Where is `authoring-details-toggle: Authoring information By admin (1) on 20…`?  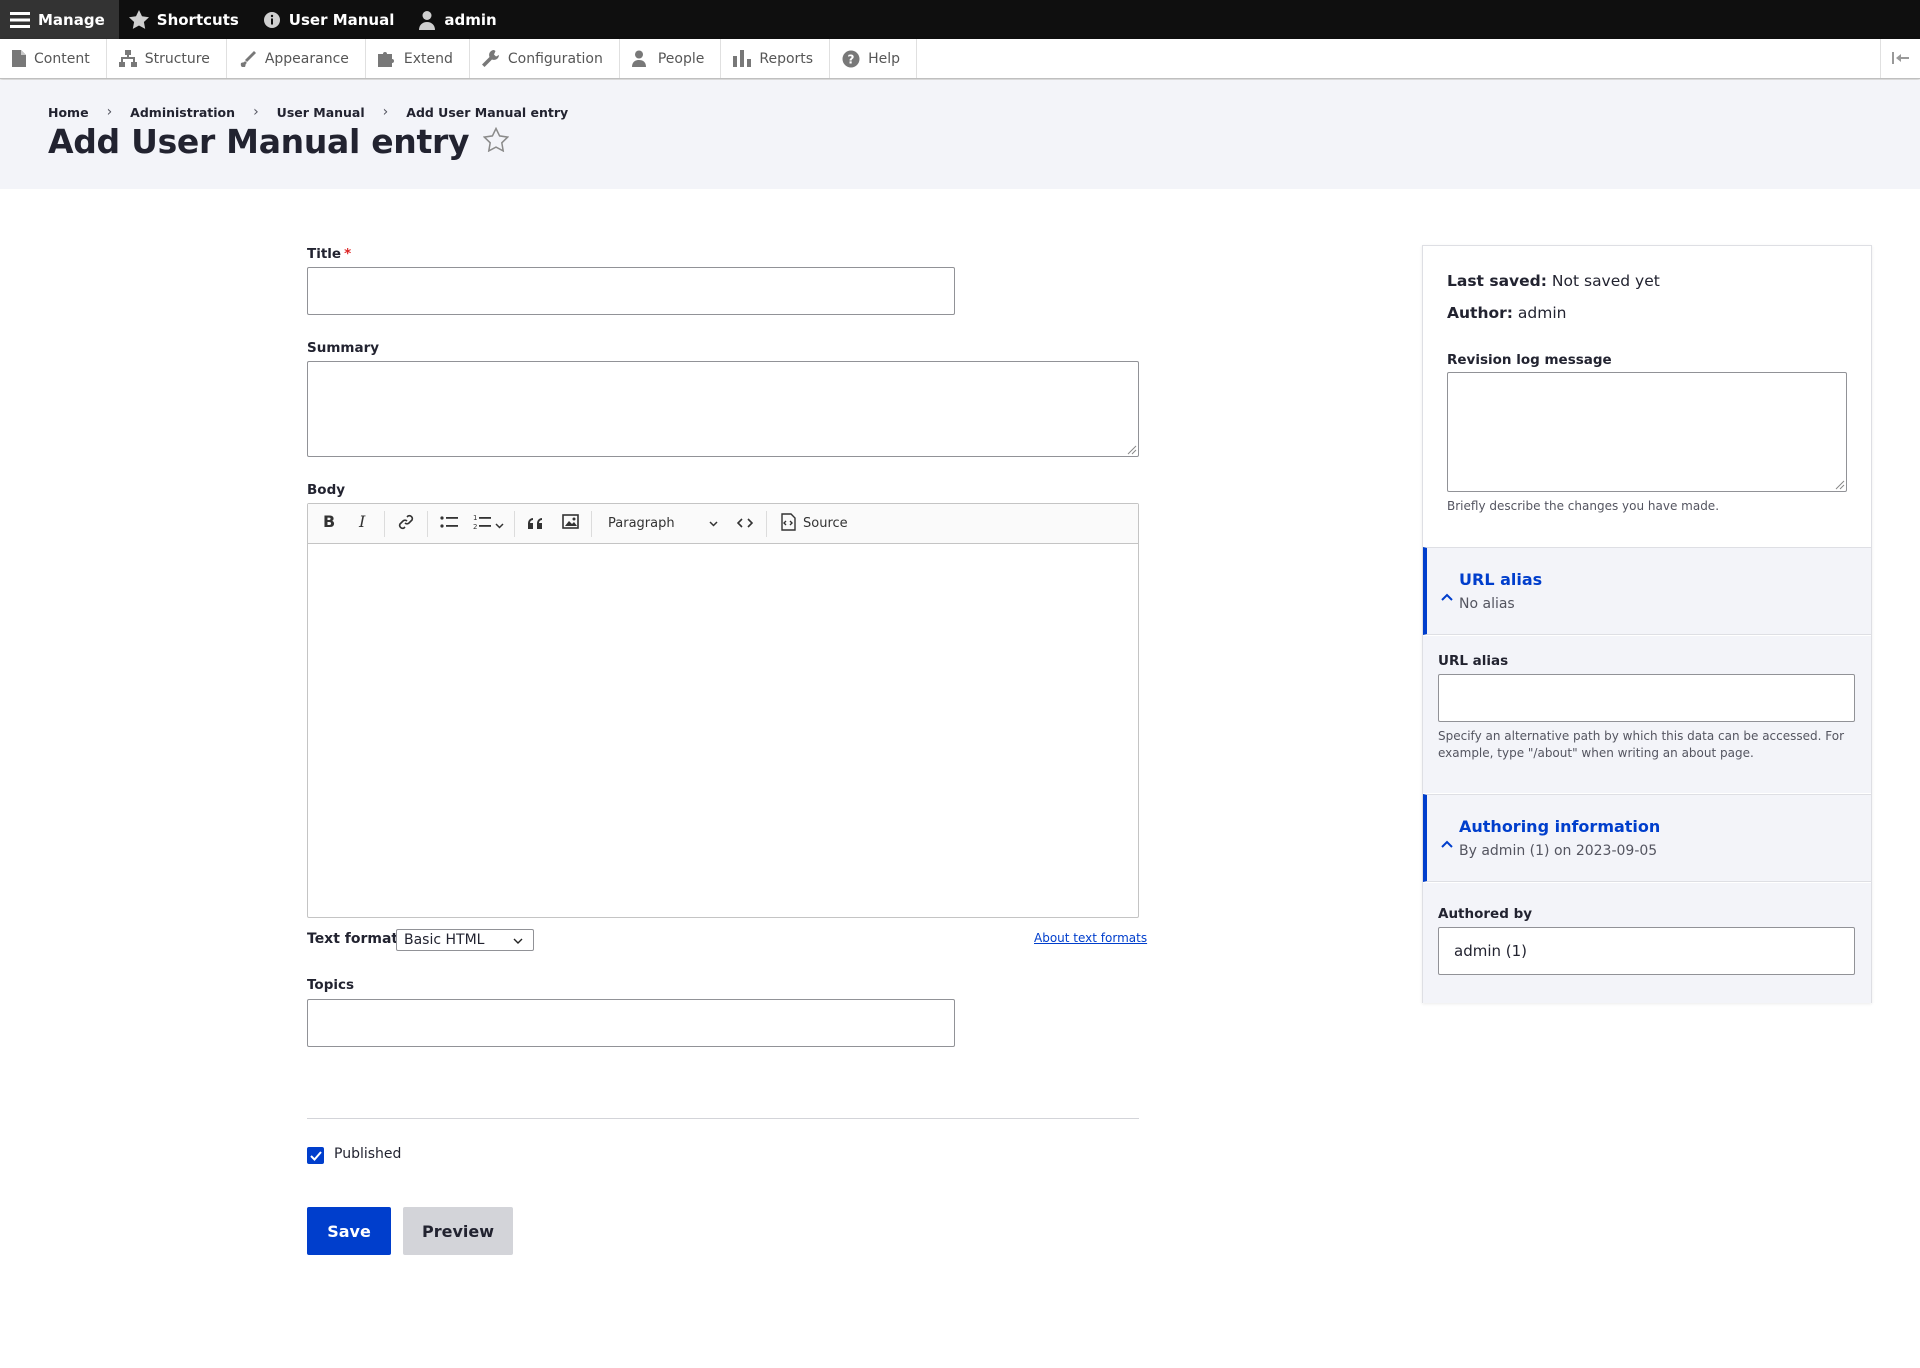 authoring-details-toggle: Authoring information By admin (1) on 20… is located at coordinates (1647, 838).